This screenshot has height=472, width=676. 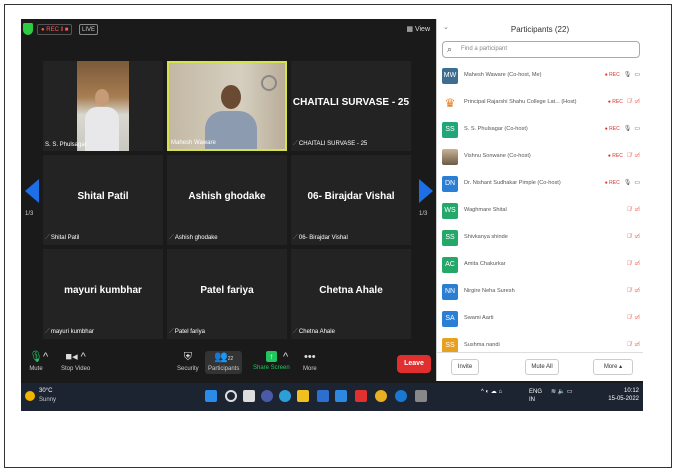 What do you see at coordinates (450, 183) in the screenshot?
I see `avatar-initials: DN` at bounding box center [450, 183].